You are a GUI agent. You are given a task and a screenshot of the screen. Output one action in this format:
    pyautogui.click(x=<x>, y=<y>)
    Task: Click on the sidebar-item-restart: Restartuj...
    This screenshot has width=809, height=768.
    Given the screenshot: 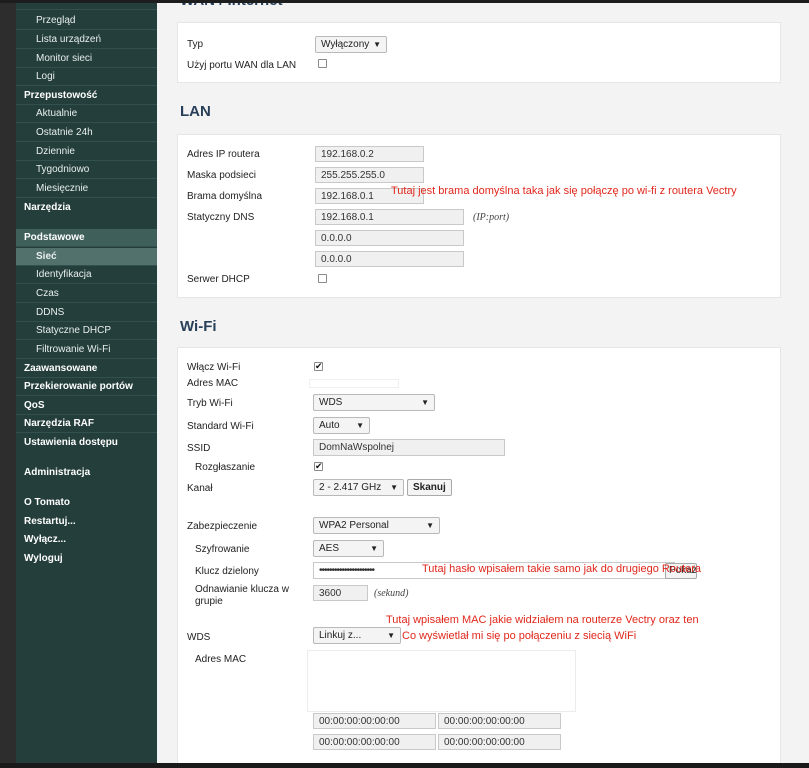 What is the action you would take?
    pyautogui.click(x=86, y=522)
    